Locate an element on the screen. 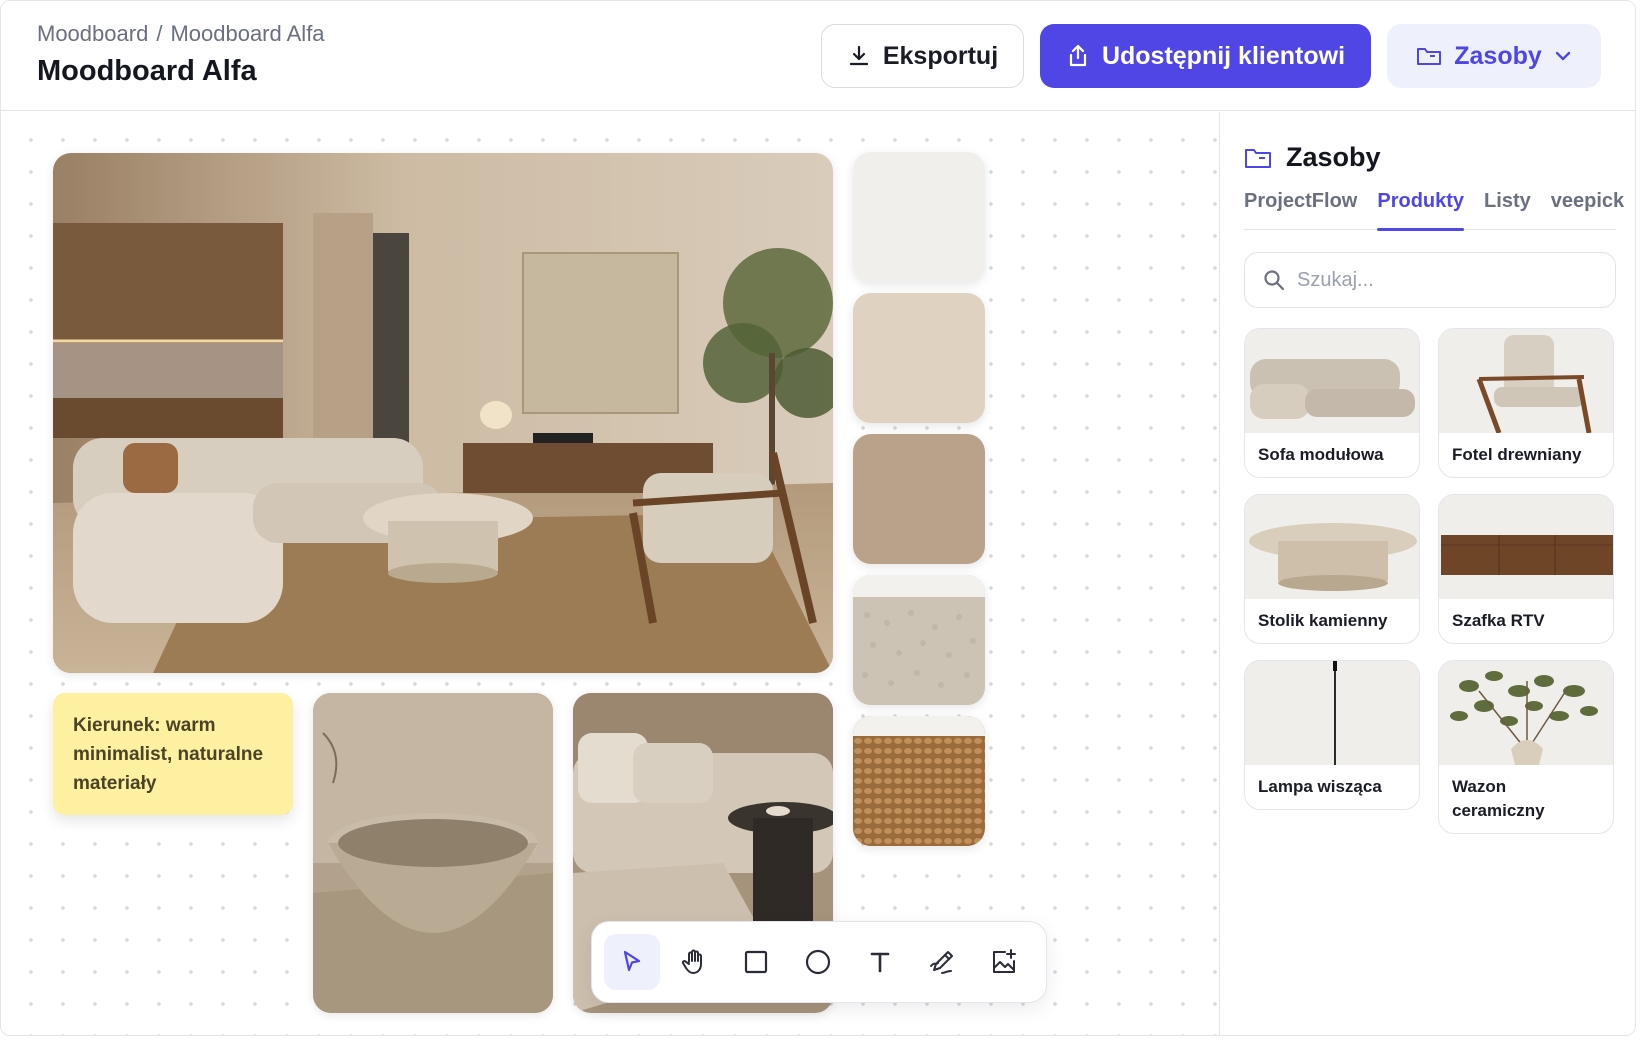  image-add-icon is located at coordinates (1004, 961).